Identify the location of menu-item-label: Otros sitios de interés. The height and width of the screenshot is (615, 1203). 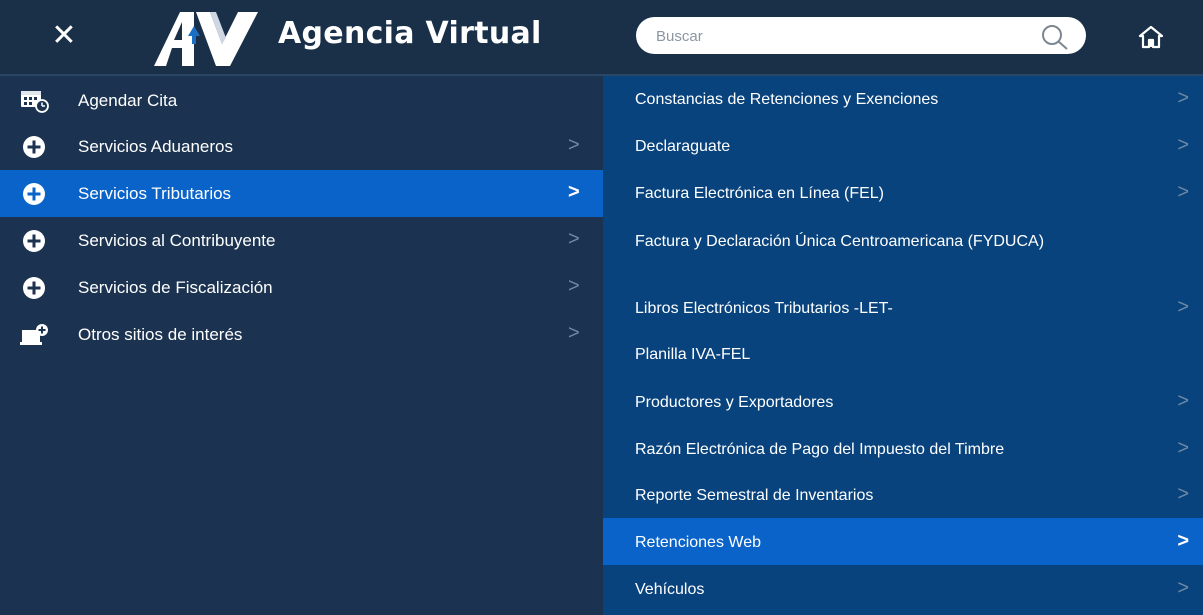
(160, 334).